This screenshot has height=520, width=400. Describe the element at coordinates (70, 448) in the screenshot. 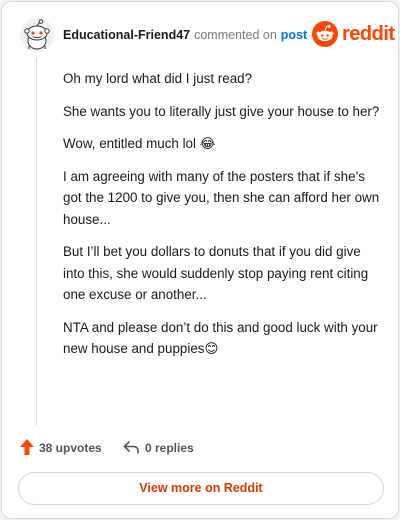

I see `upvote-count: 38 upvotes` at that location.